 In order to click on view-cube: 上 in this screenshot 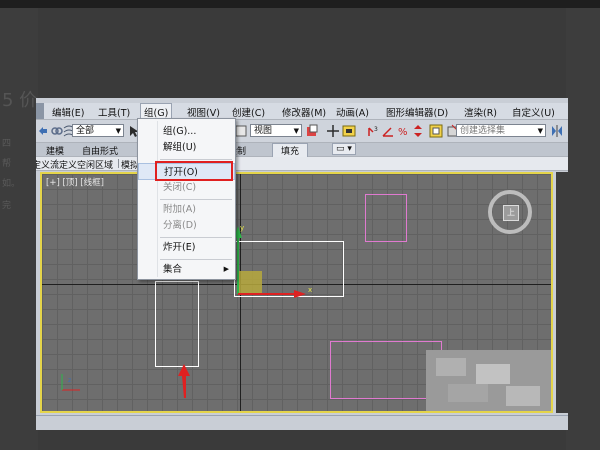, I will do `click(510, 212)`.